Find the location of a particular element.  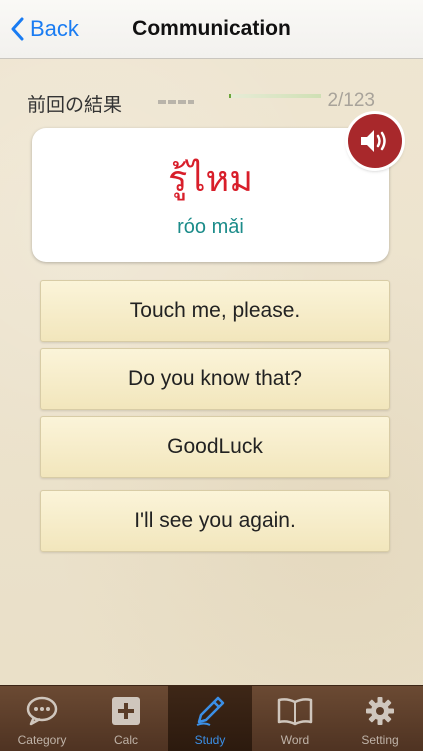

tab-word: Word is located at coordinates (295, 718).